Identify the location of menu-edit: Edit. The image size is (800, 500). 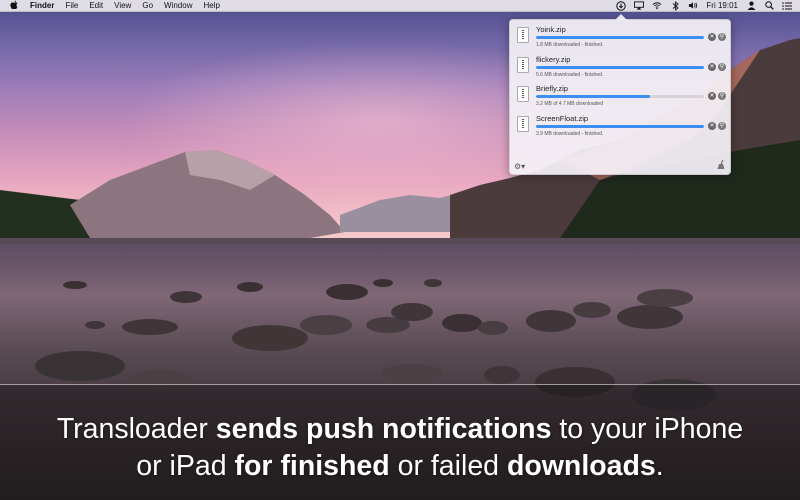
(96, 6).